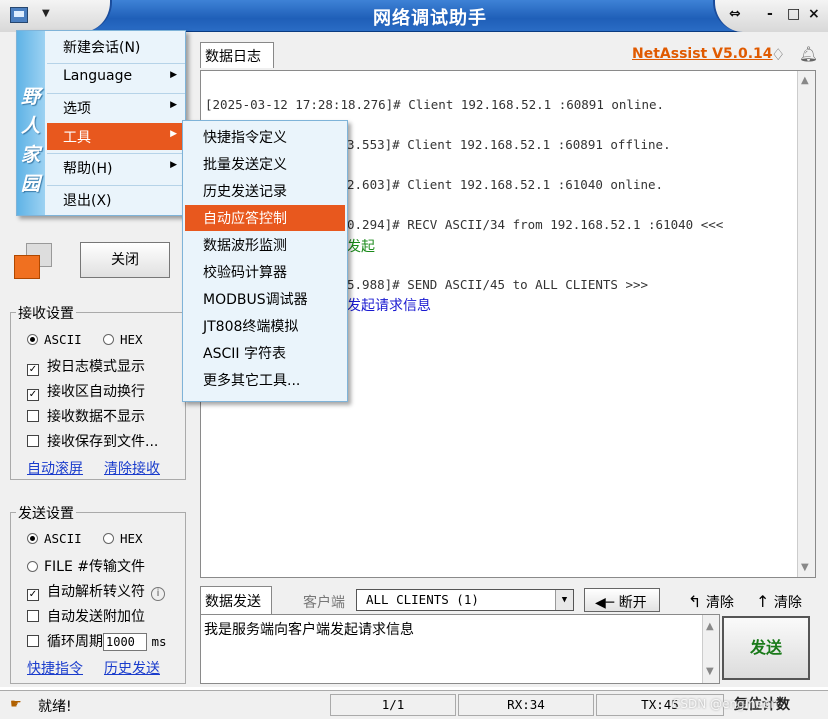 This screenshot has height=719, width=828. I want to click on system-menu-tab: ▼, so click(56, 16).